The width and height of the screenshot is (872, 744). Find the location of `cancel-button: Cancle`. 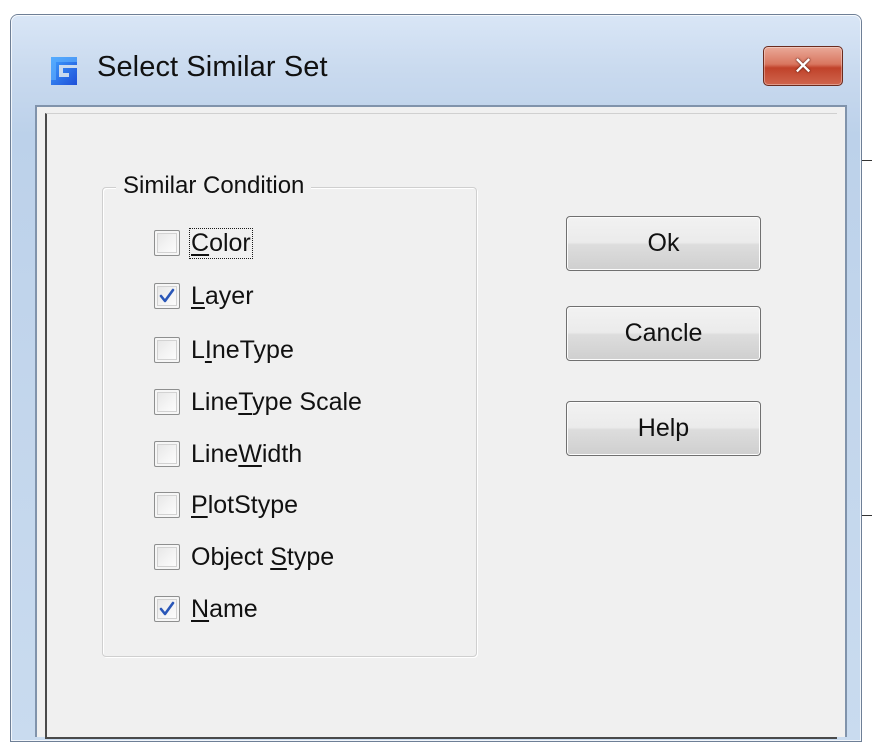

cancel-button: Cancle is located at coordinates (663, 333).